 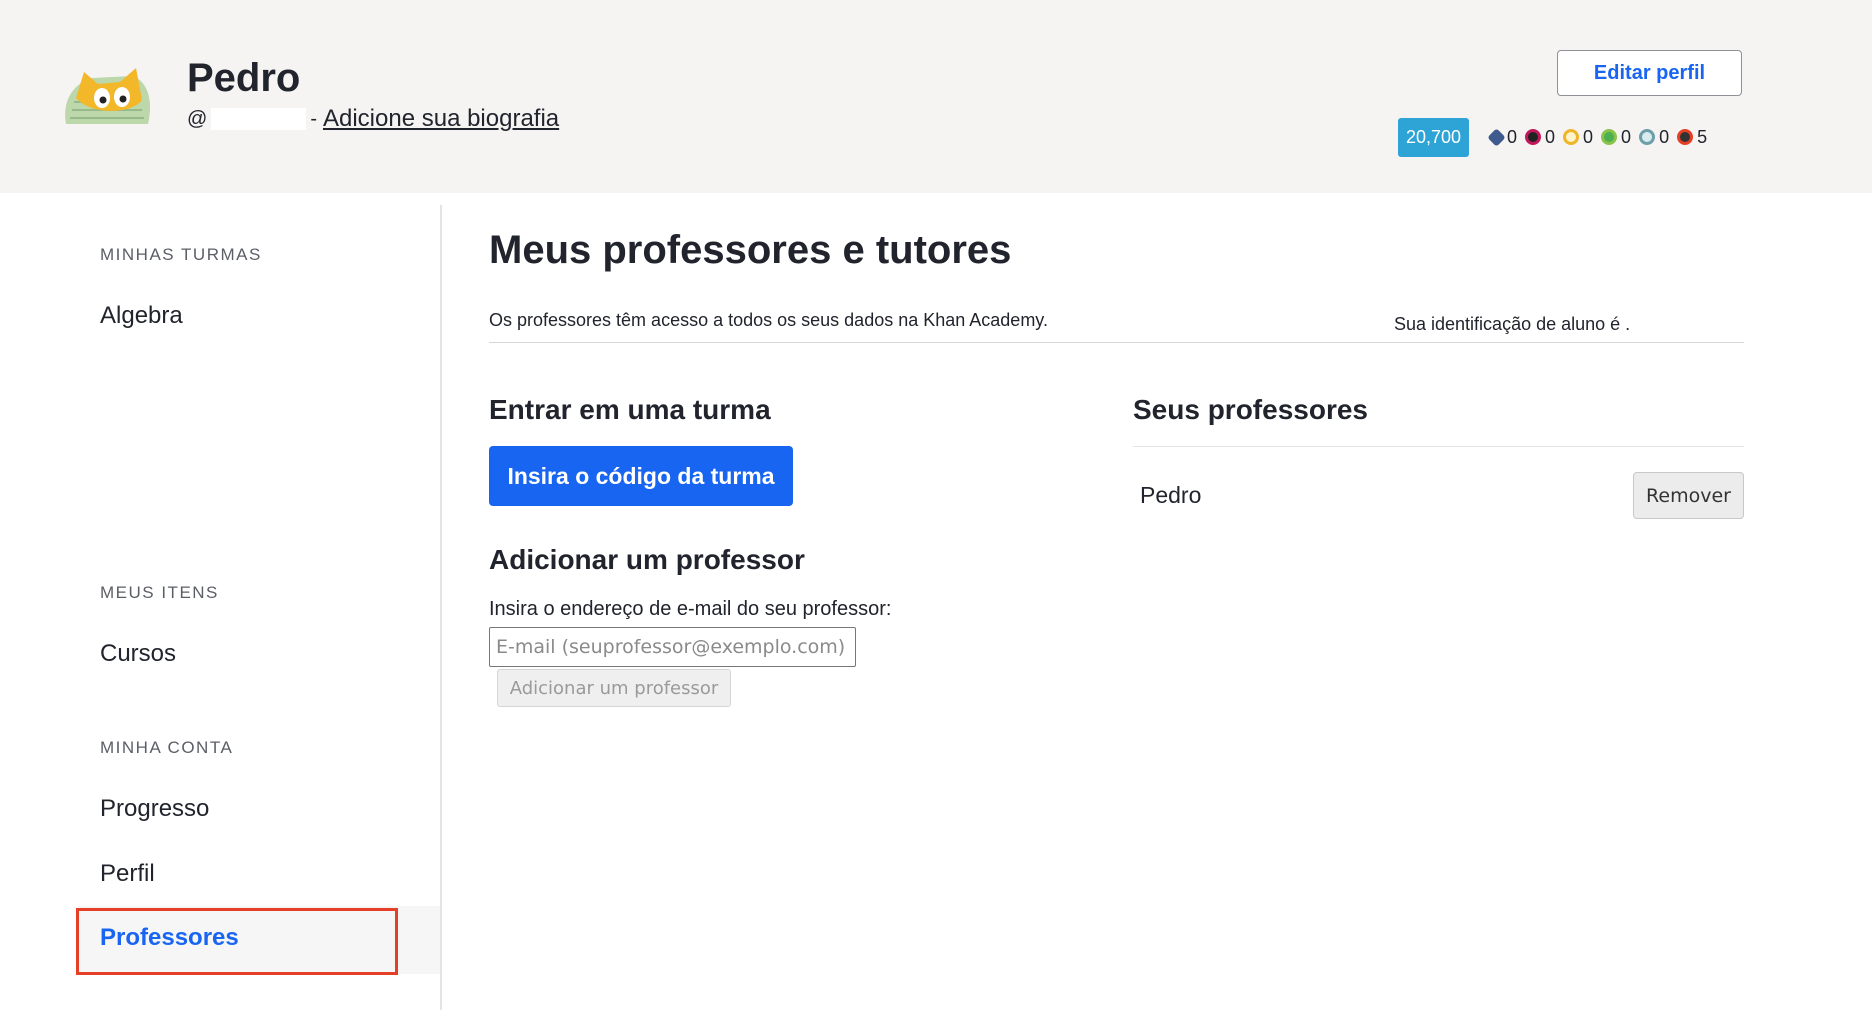 I want to click on teacher-email-input, so click(x=672, y=647).